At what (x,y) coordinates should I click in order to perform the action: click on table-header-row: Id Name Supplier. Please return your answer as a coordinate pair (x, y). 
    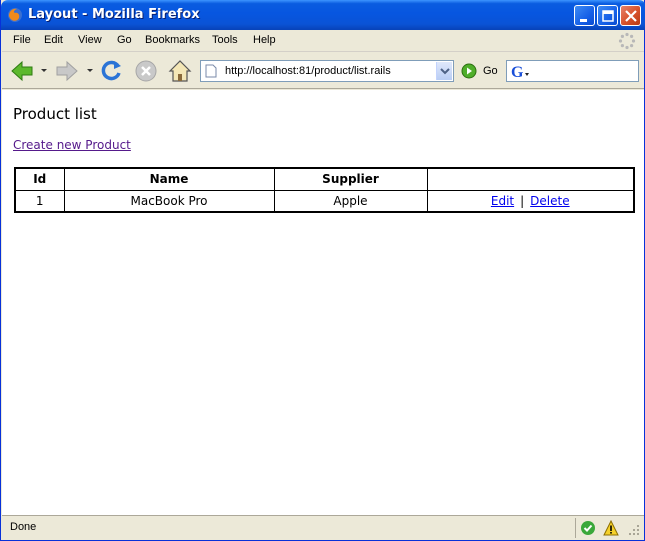
    Looking at the image, I should click on (324, 179).